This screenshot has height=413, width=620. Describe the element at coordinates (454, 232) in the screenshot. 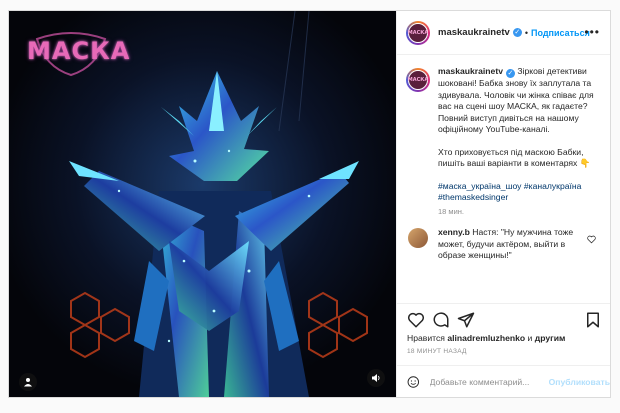

I see `comment-username: xenny.b` at that location.